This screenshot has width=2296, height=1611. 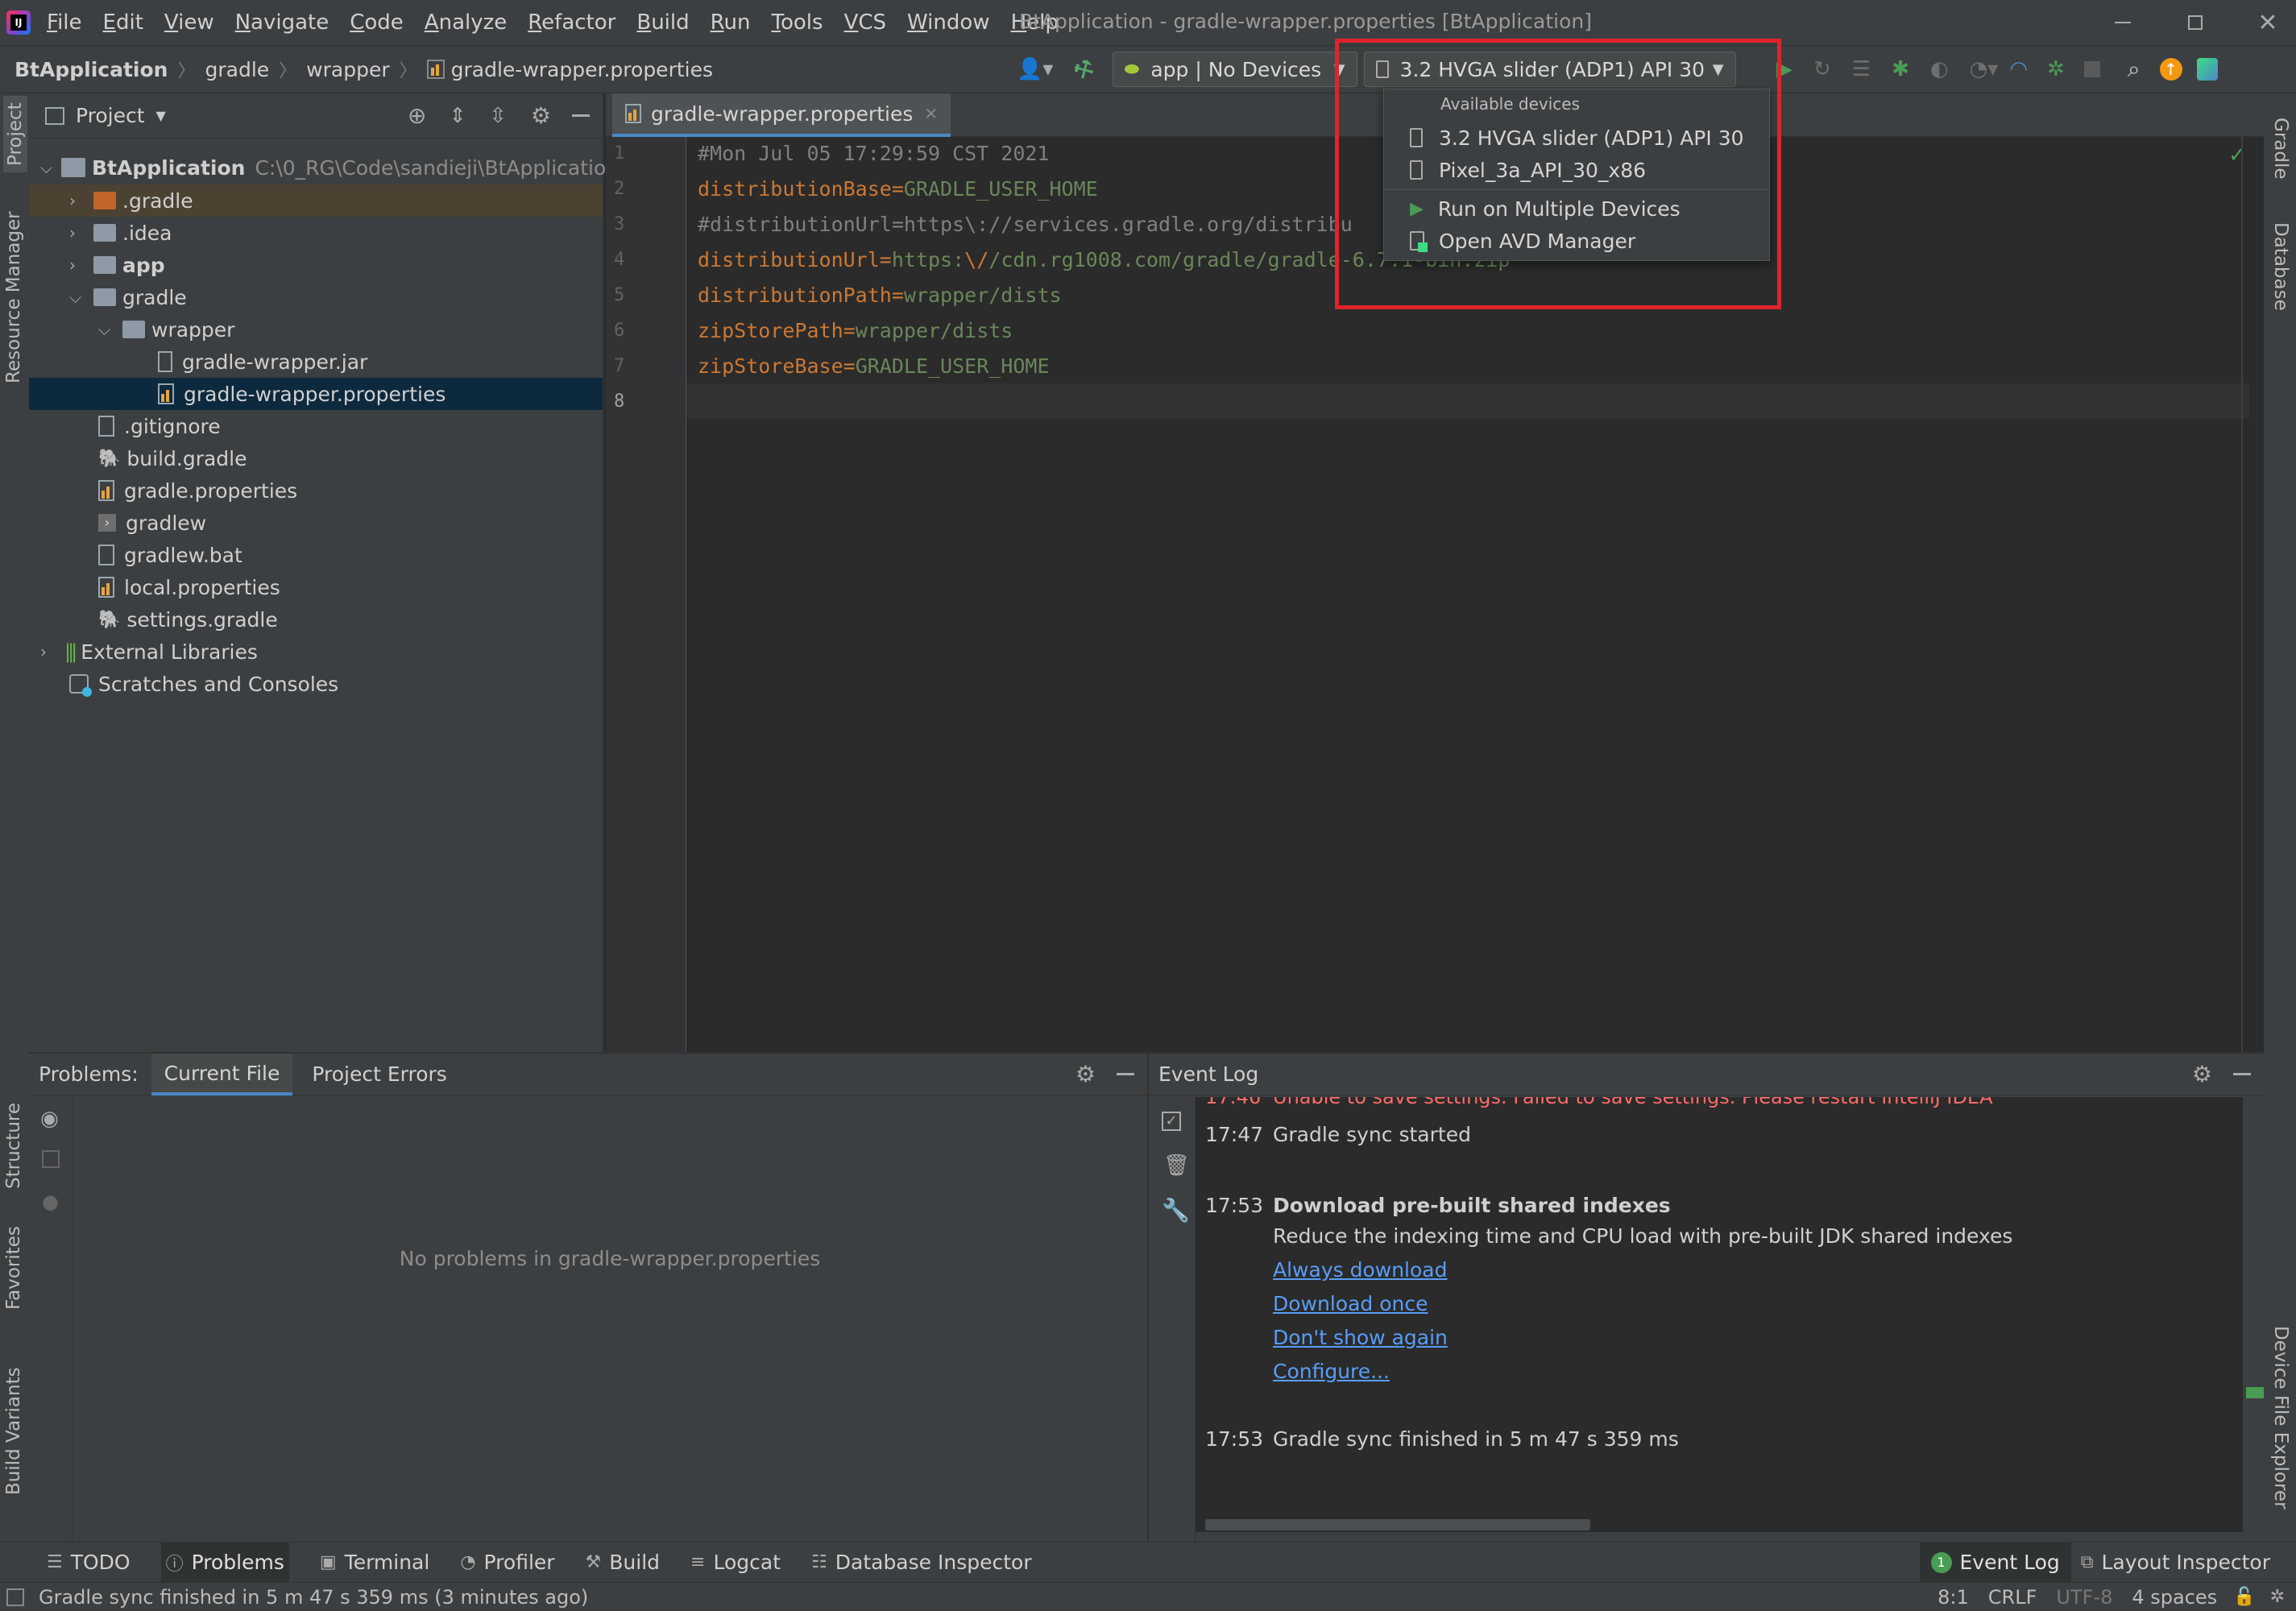 What do you see at coordinates (128, 297) in the screenshot?
I see `tree-item-gradle: ⌵ gradle` at bounding box center [128, 297].